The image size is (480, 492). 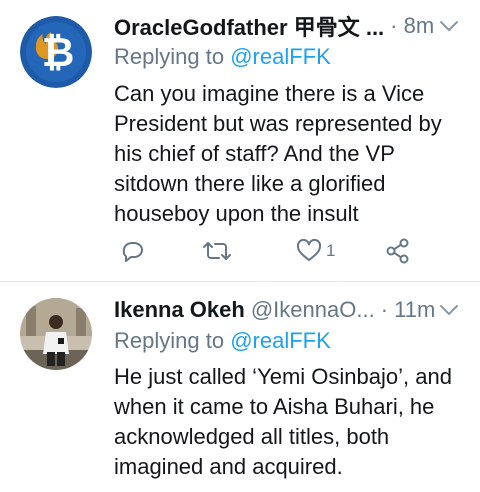 I want to click on retweet-button, so click(x=217, y=251).